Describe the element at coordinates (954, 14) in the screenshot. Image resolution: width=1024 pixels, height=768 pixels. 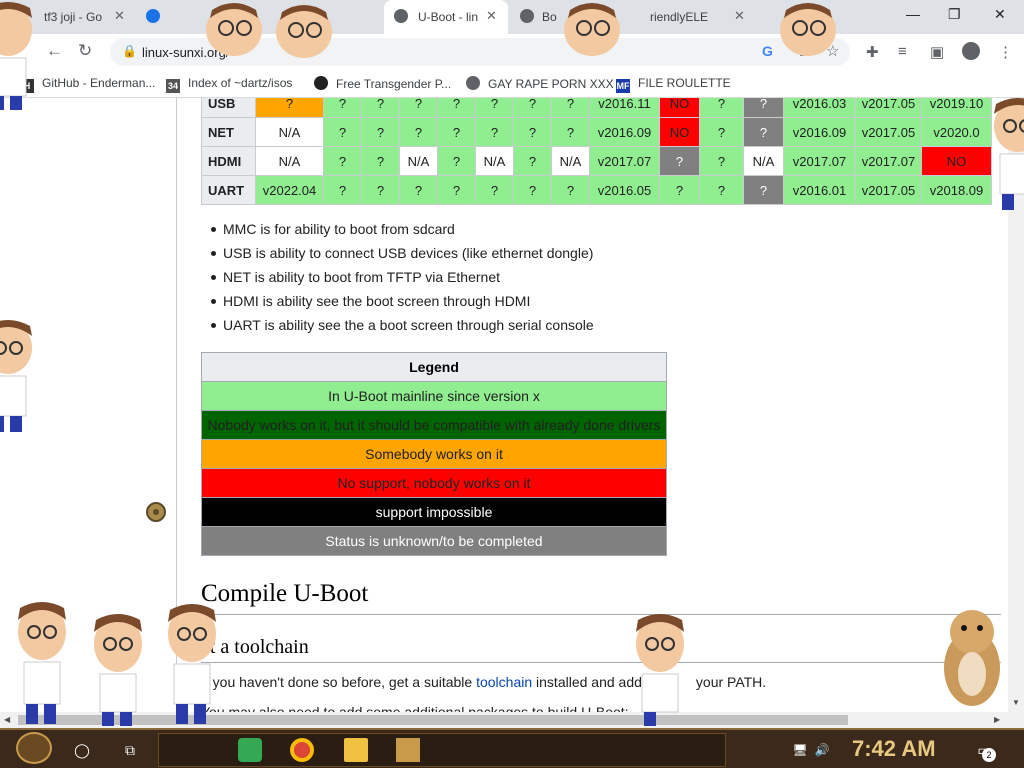
I see `maximize-button: ❐` at that location.